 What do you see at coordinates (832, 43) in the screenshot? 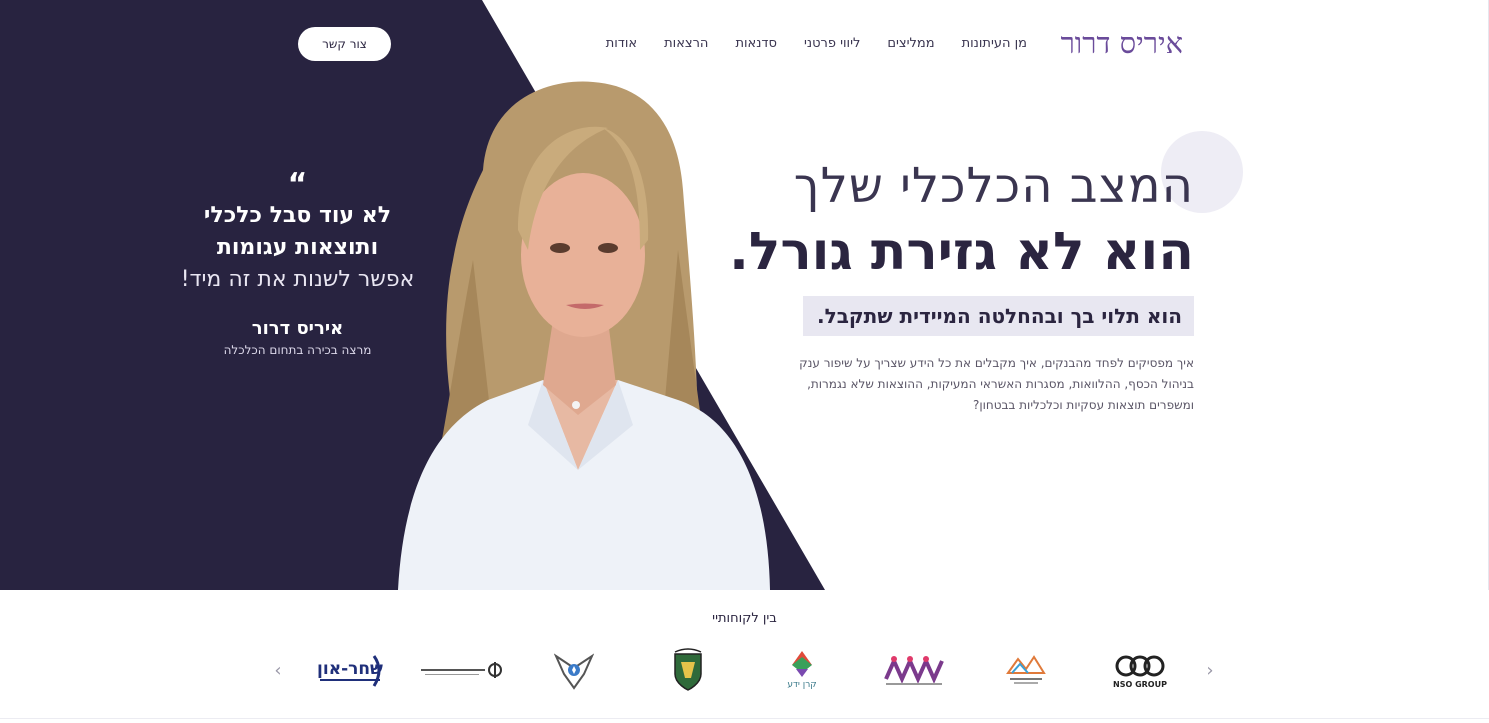
I see `nav-item-private-coaching: ליווי פרטני` at bounding box center [832, 43].